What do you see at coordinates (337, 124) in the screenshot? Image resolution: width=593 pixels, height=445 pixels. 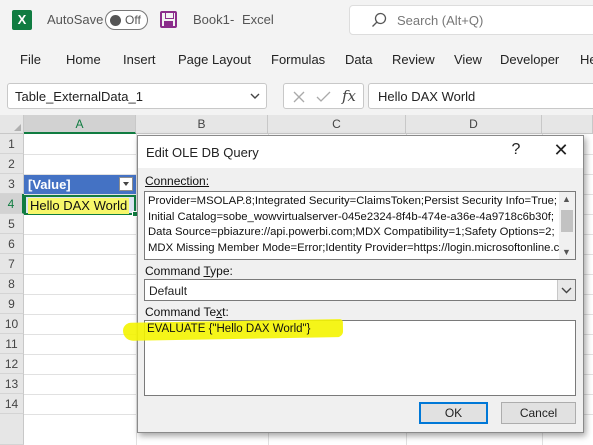 I see `column-header-c: C` at bounding box center [337, 124].